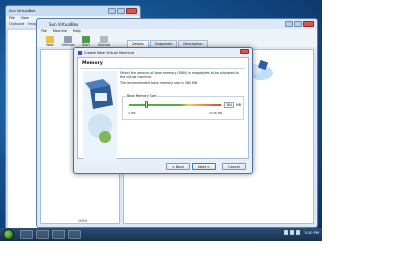 The image size is (400, 256). What do you see at coordinates (301, 232) in the screenshot?
I see `system-tray: 5:20 PM` at bounding box center [301, 232].